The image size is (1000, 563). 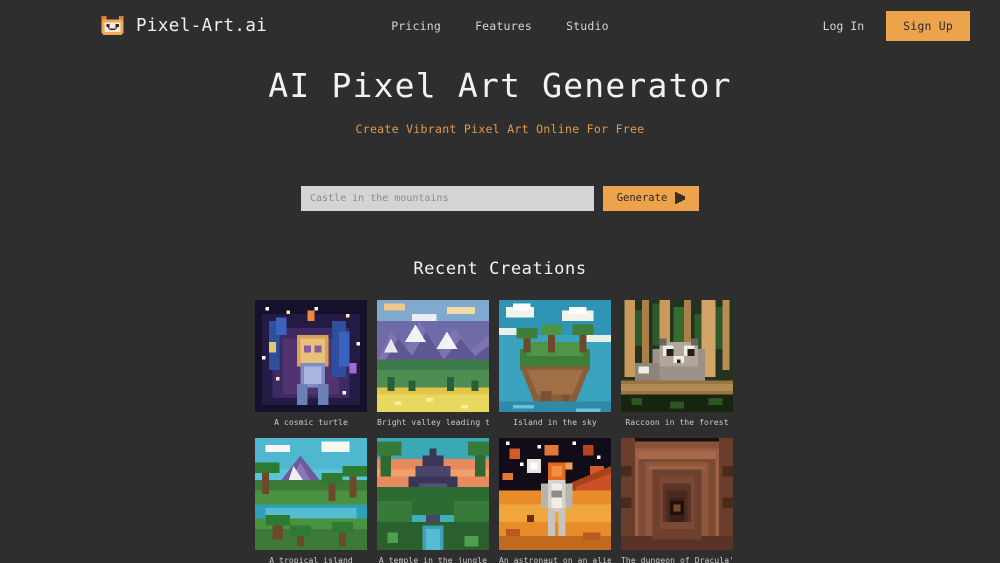 What do you see at coordinates (500, 128) in the screenshot?
I see `hero-subtitle: Create Vibrant Pixel Art Online For Free` at bounding box center [500, 128].